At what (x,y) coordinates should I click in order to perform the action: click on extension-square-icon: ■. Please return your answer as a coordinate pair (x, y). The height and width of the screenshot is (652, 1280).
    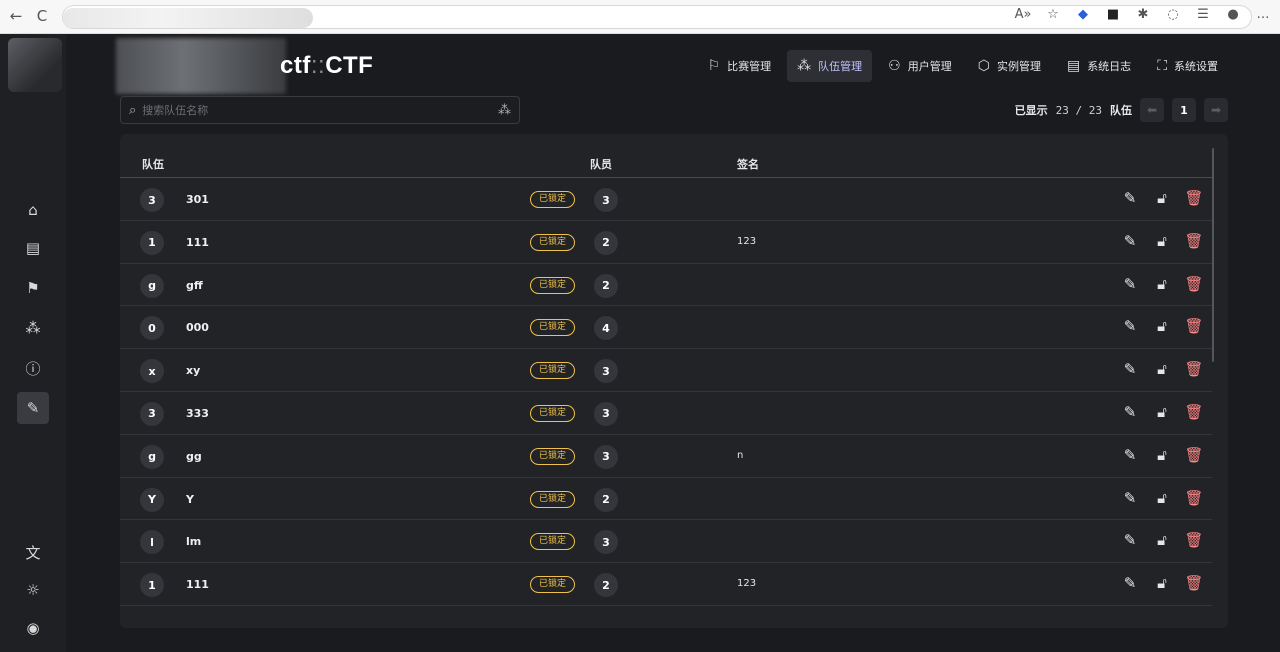
    Looking at the image, I should click on (1113, 15).